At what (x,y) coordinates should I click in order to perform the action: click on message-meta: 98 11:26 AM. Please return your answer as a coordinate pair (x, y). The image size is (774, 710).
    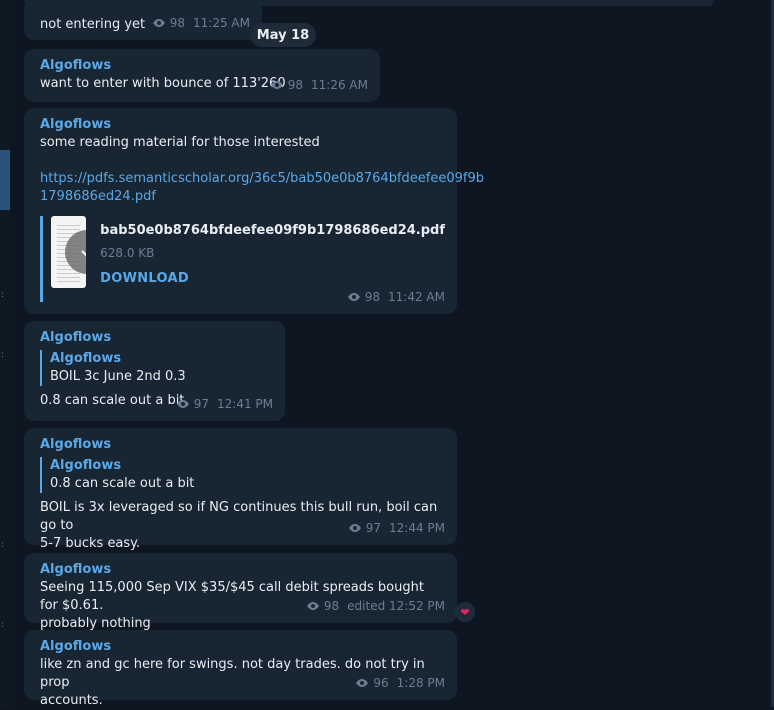
    Looking at the image, I should click on (319, 85).